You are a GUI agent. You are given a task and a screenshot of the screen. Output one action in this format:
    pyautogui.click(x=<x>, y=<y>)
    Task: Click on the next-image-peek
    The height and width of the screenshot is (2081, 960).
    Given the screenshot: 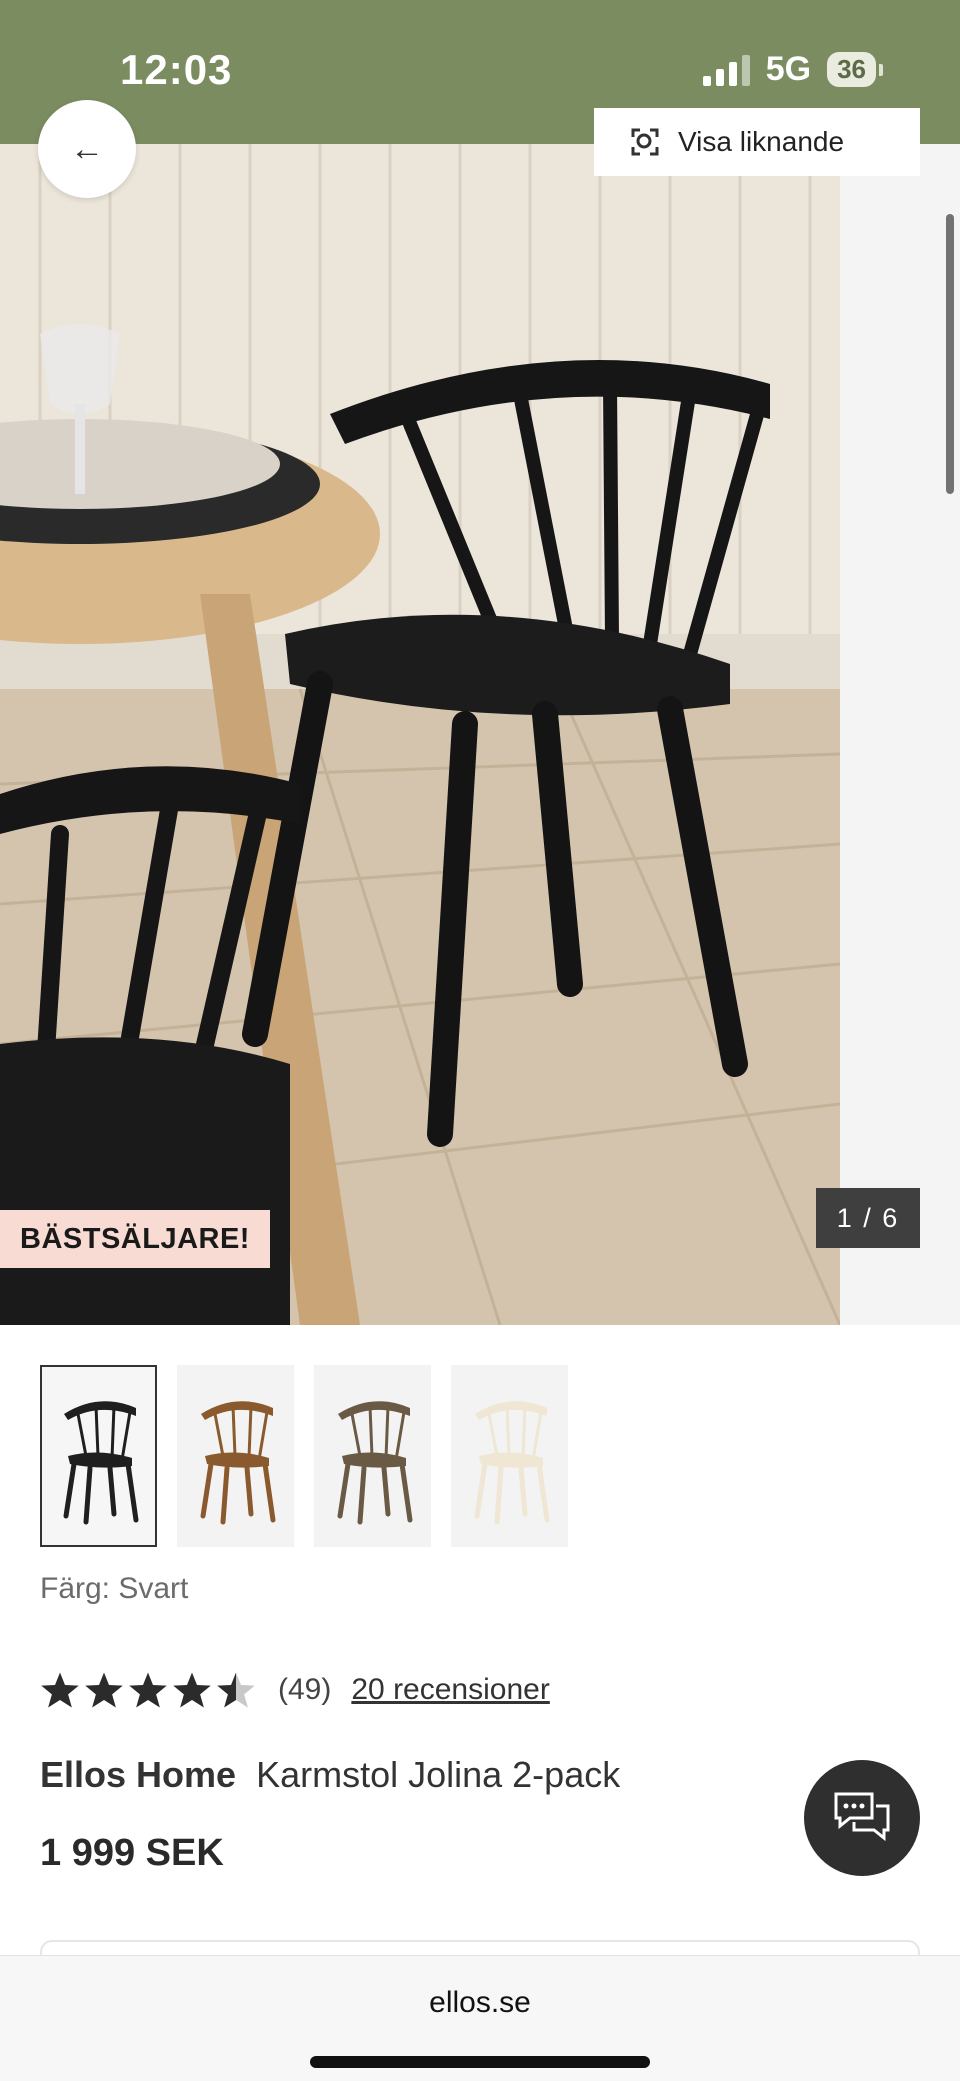 What is the action you would take?
    pyautogui.click(x=900, y=734)
    